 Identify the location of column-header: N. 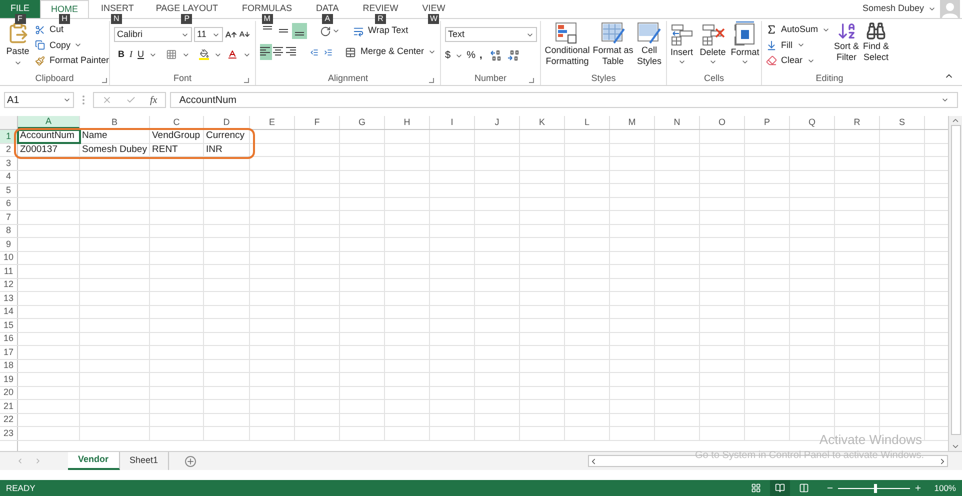
(677, 122).